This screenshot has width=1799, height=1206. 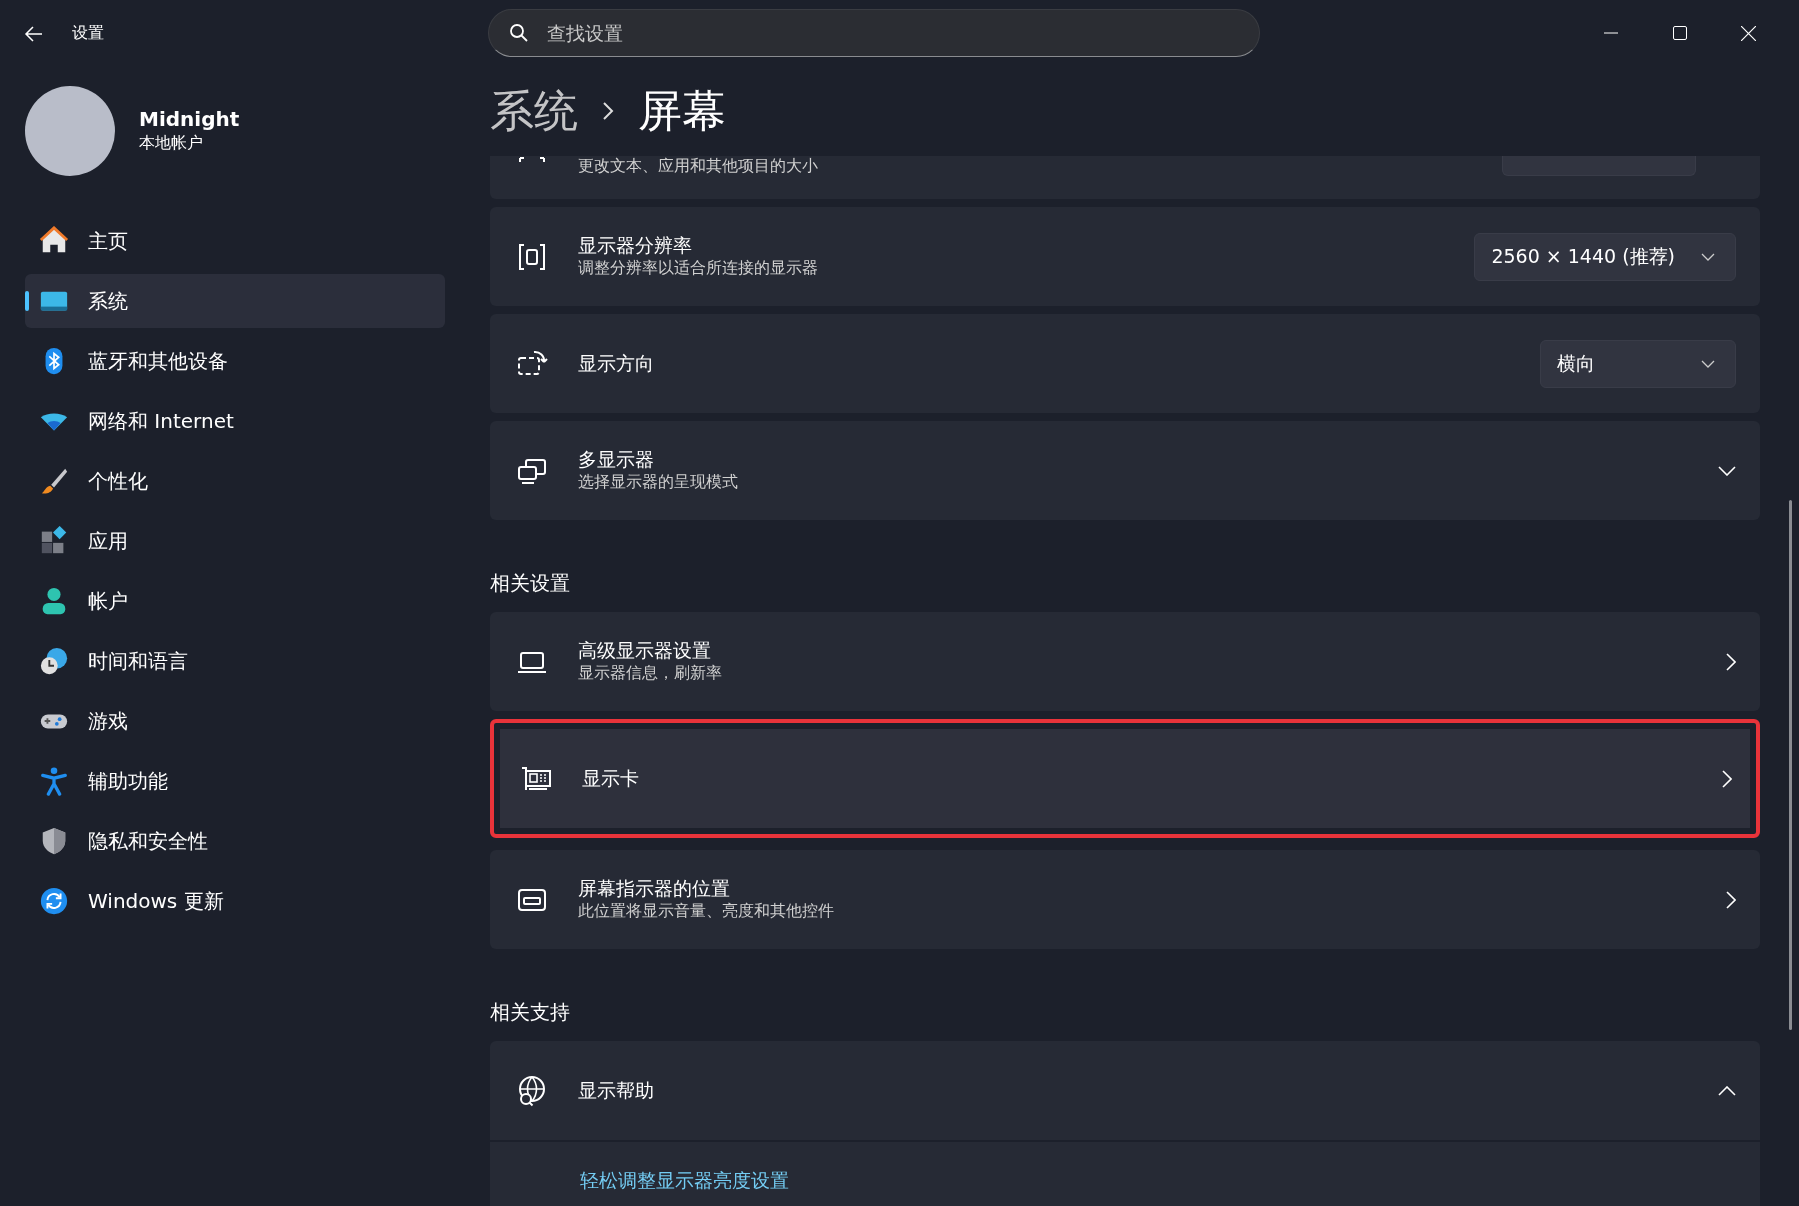 I want to click on page-title: 屏幕, so click(x=682, y=111).